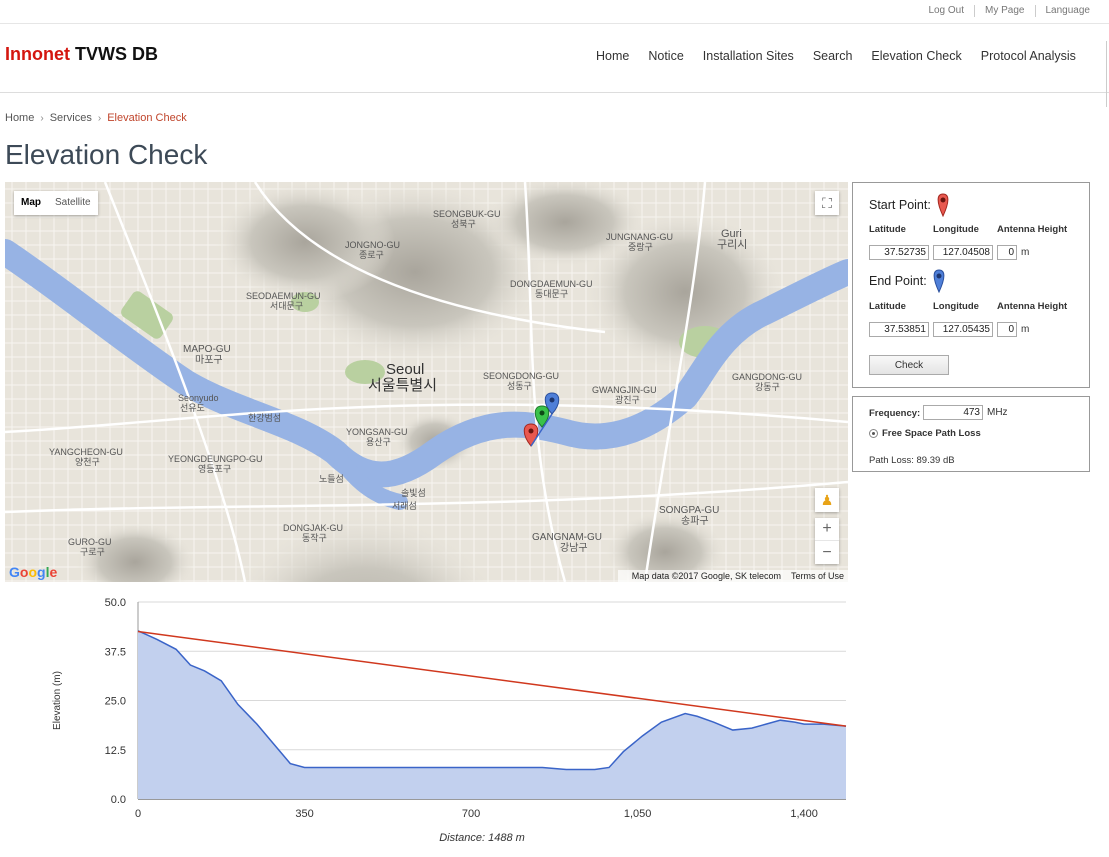  What do you see at coordinates (1067, 11) in the screenshot?
I see `language-link: Language` at bounding box center [1067, 11].